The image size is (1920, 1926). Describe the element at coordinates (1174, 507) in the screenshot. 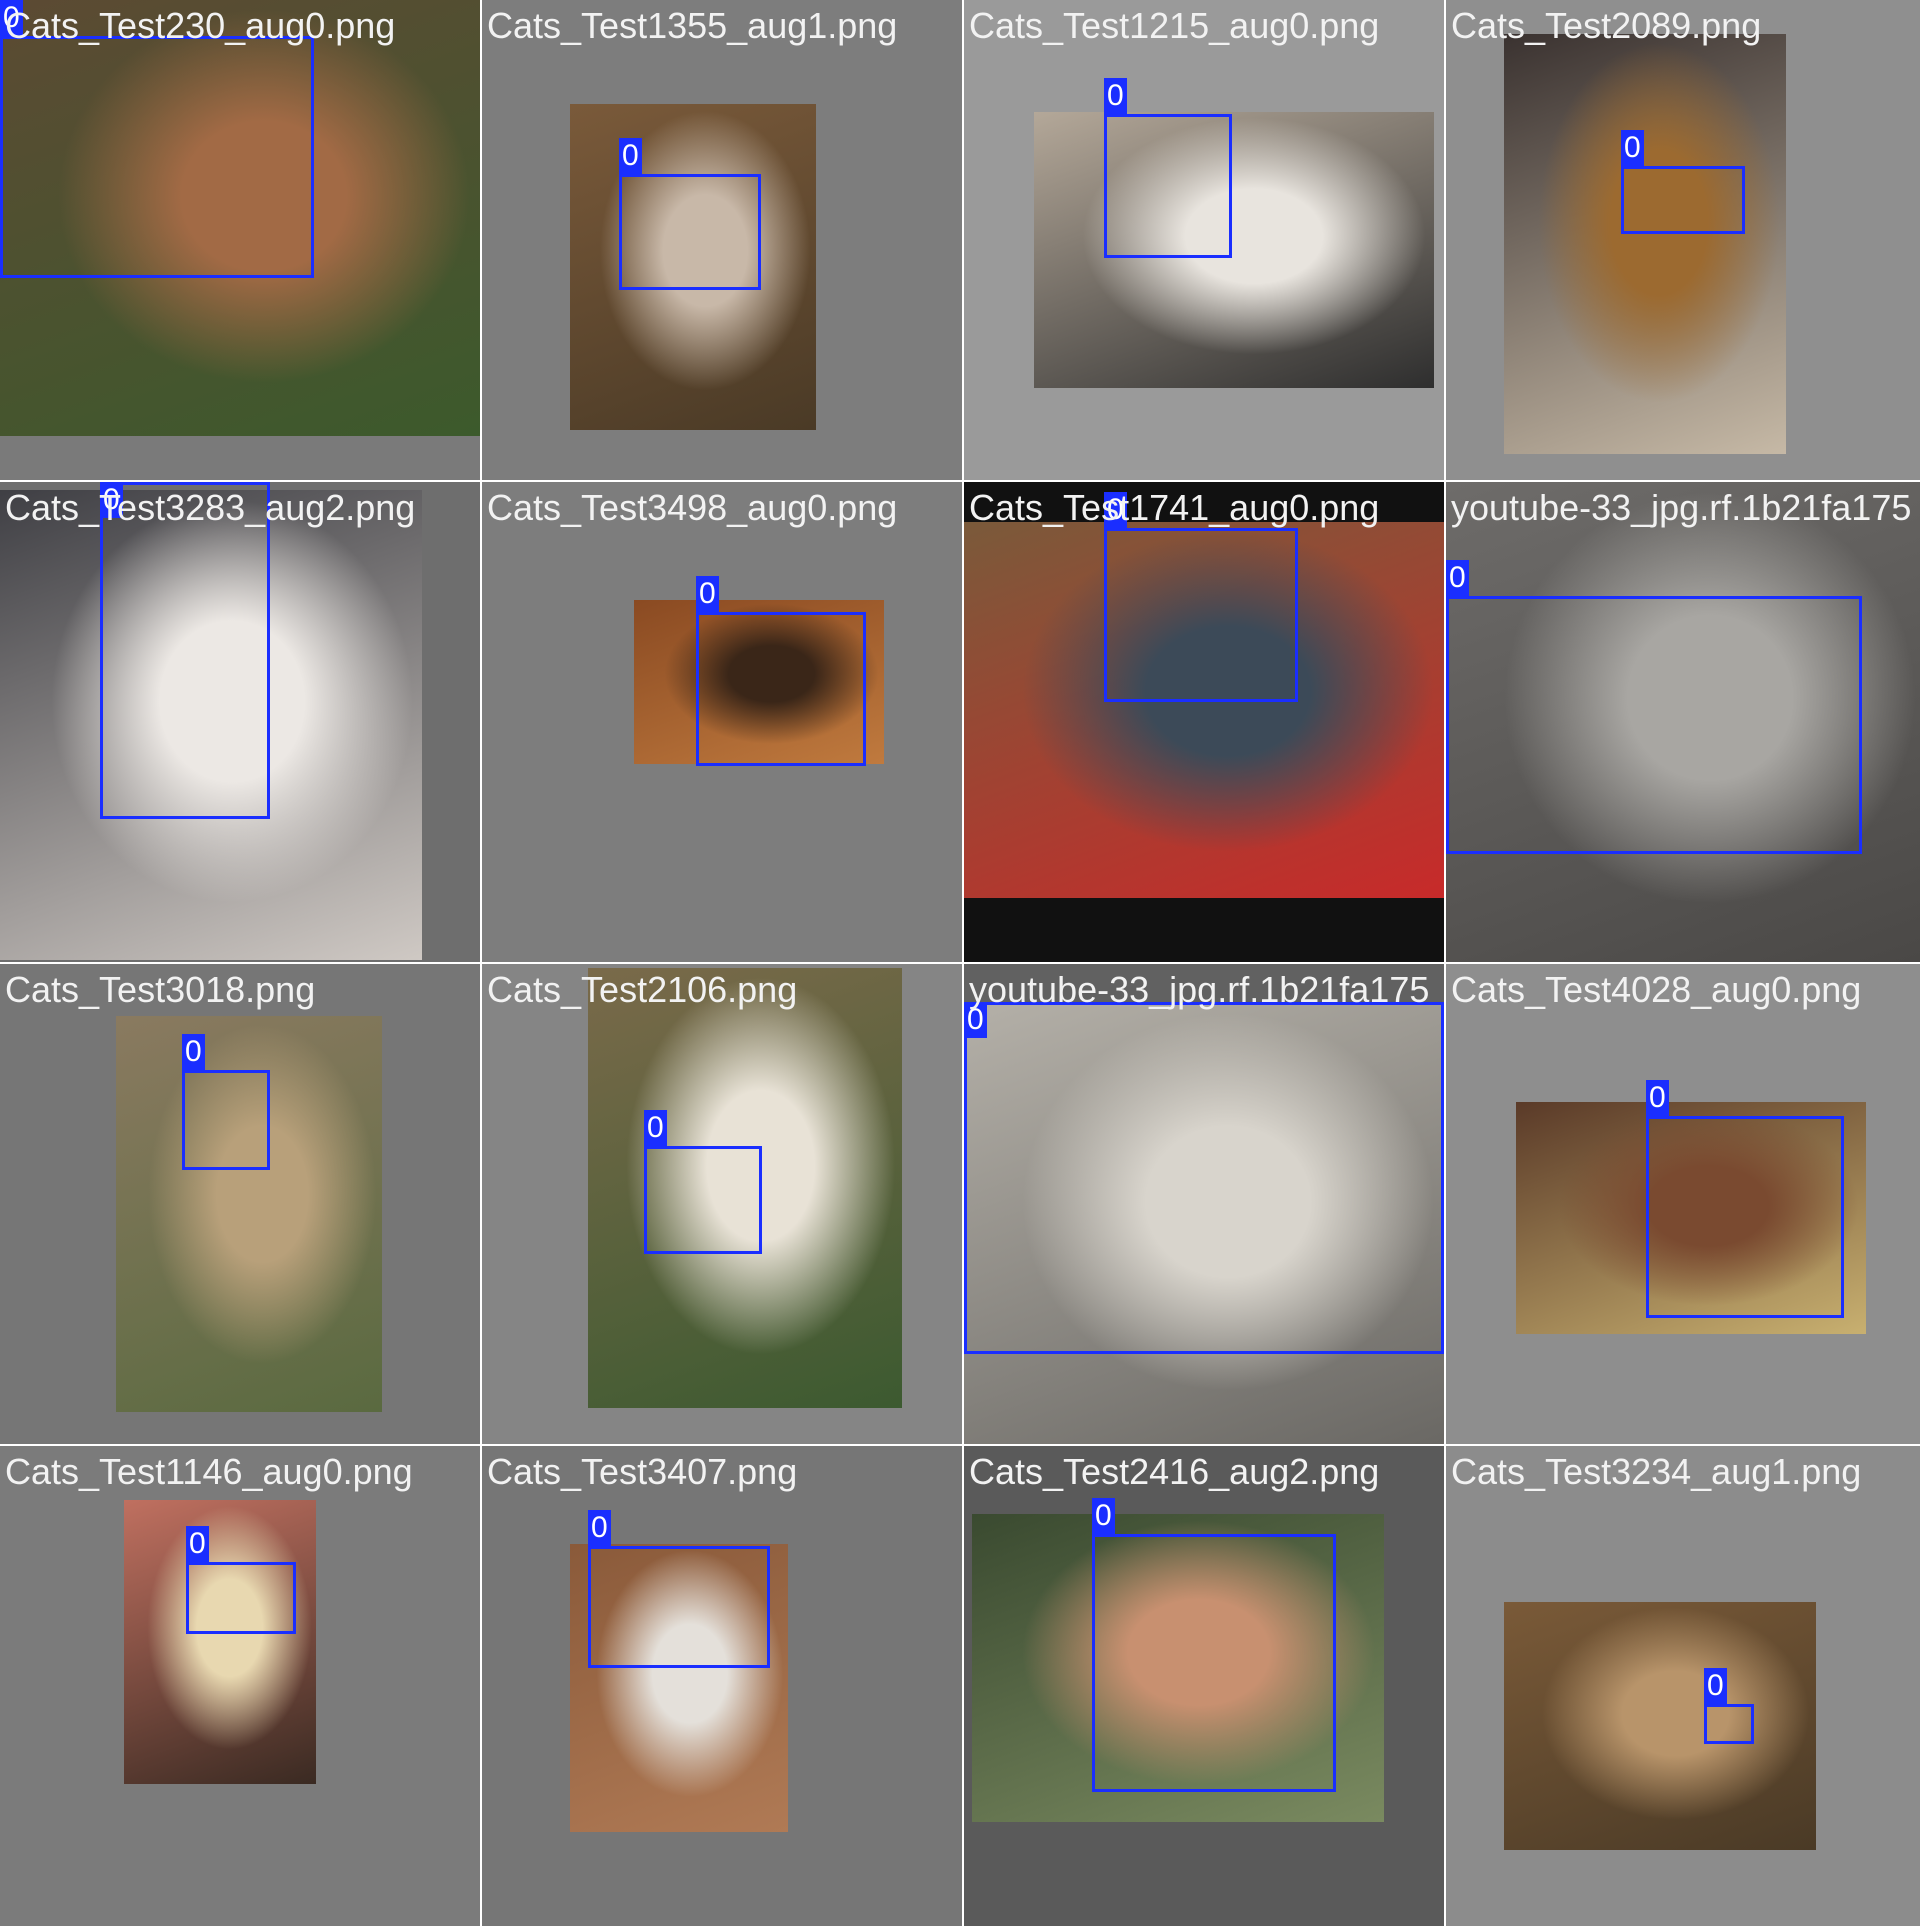

I see `image-filename: Cats_Test1741_aug0.png` at that location.